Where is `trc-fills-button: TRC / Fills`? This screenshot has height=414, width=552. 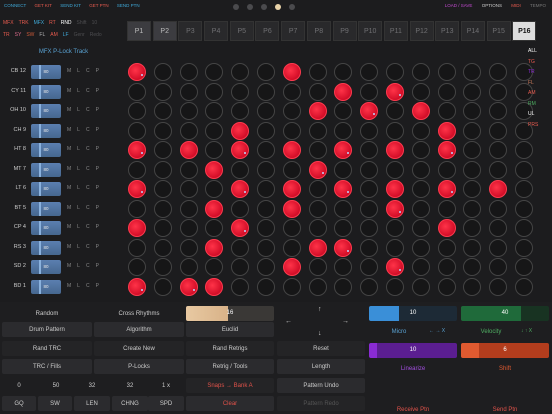 trc-fills-button: TRC / Fills is located at coordinates (47, 366).